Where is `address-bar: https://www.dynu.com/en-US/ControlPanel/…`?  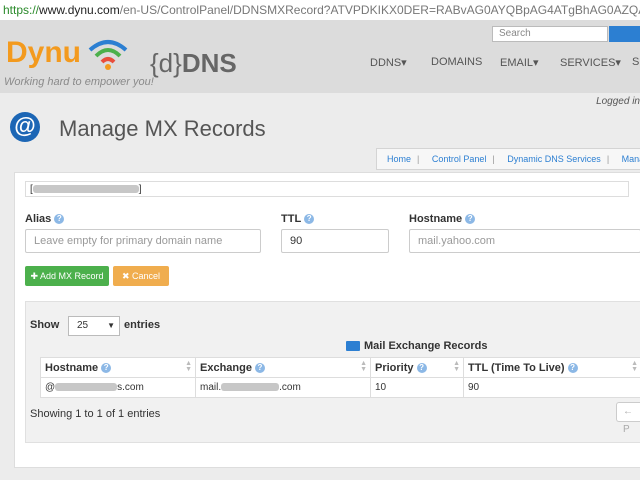
address-bar: https://www.dynu.com/en-US/ControlPanel/… is located at coordinates (320, 10).